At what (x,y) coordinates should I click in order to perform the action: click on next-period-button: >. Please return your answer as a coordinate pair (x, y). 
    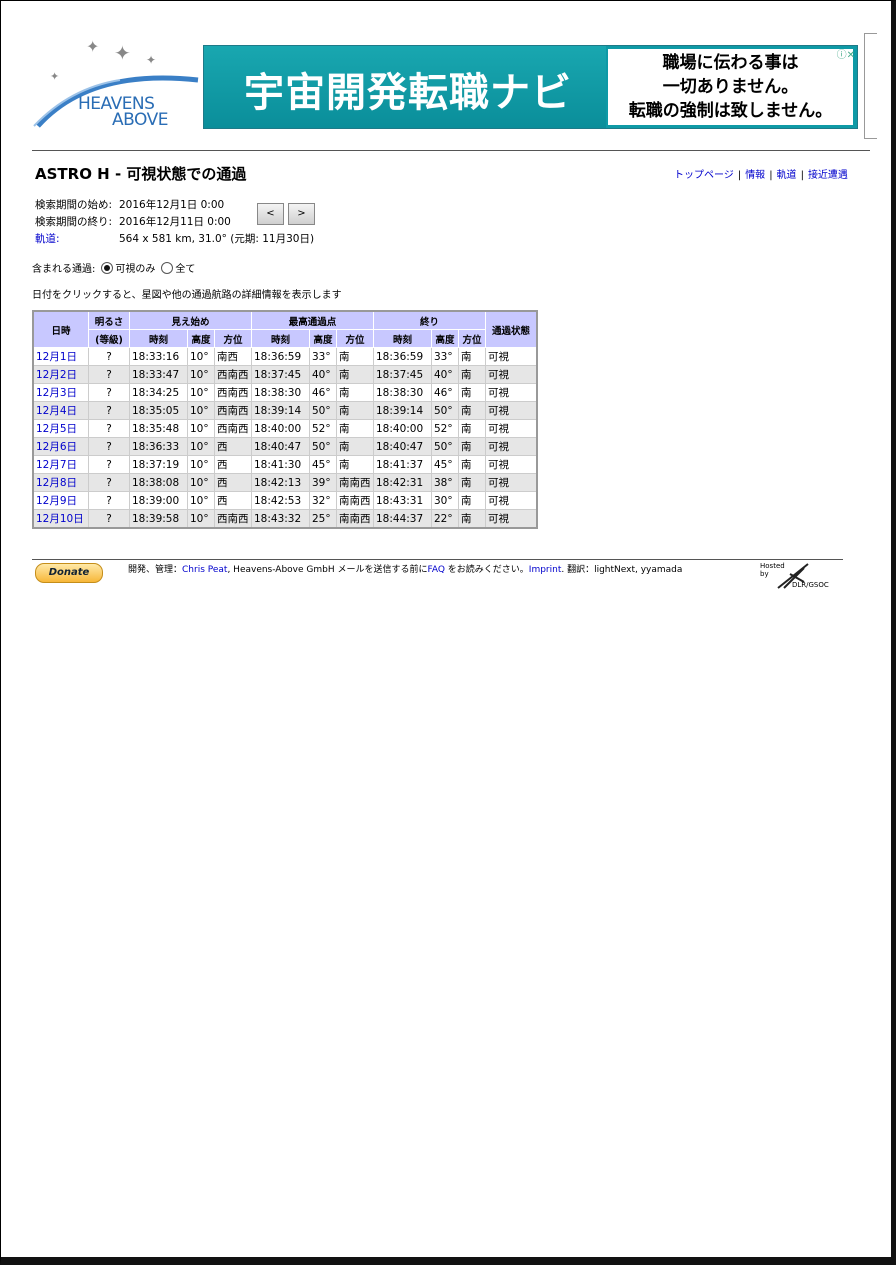
    Looking at the image, I should click on (301, 214).